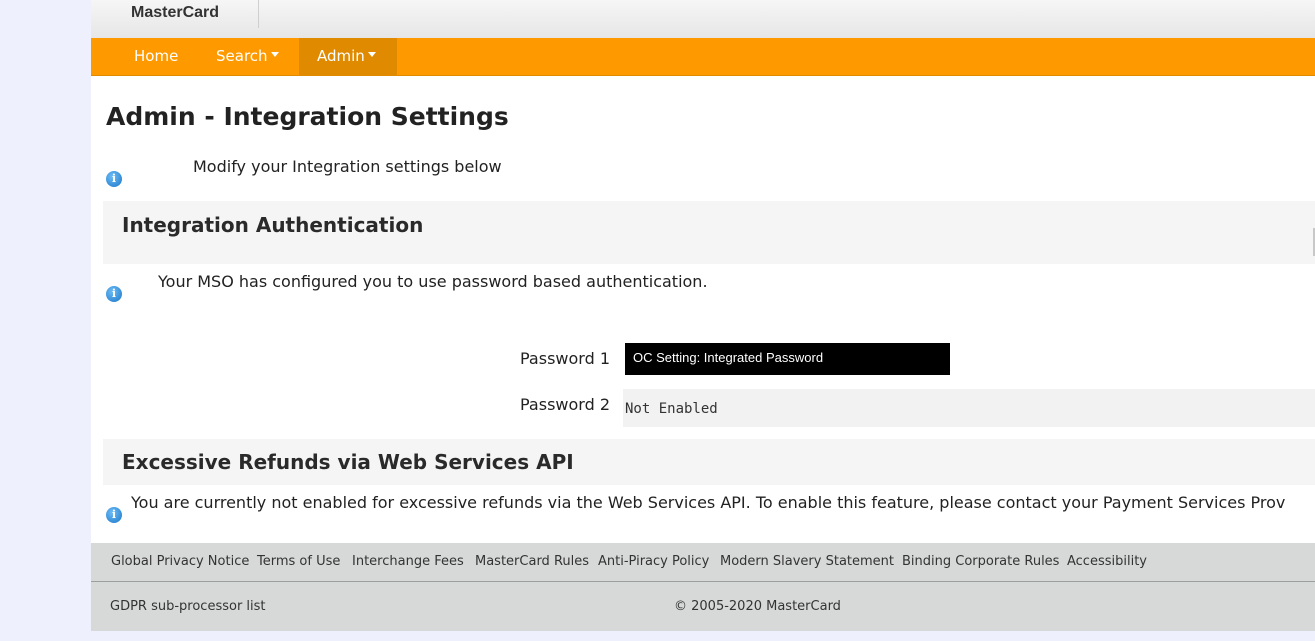 The width and height of the screenshot is (1315, 641). I want to click on intro-text: Modify your Integration settings below, so click(347, 166).